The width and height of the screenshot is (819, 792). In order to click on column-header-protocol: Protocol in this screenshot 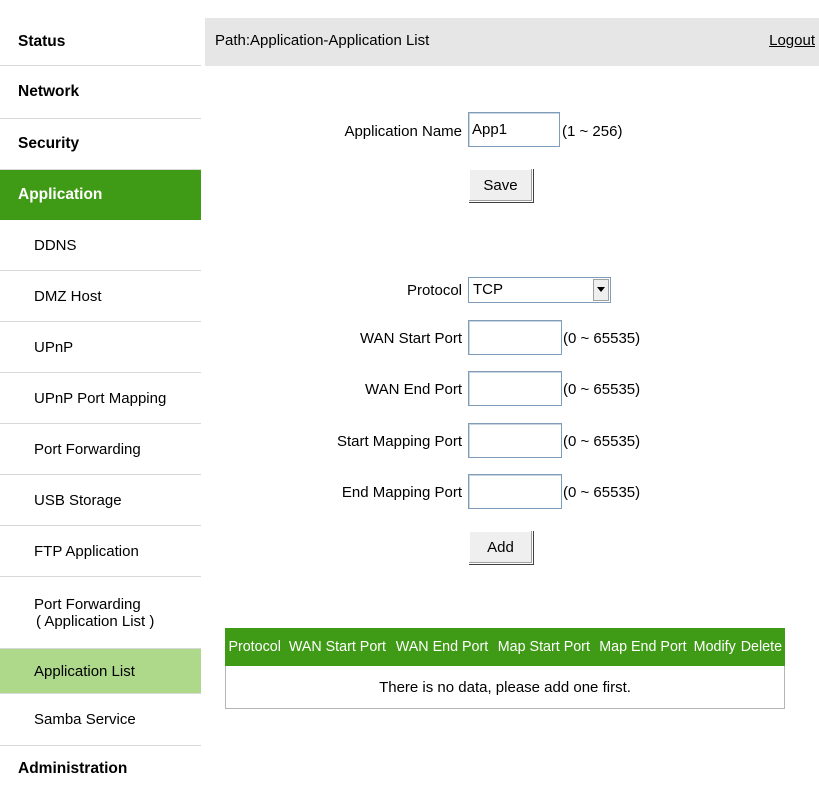, I will do `click(254, 647)`.